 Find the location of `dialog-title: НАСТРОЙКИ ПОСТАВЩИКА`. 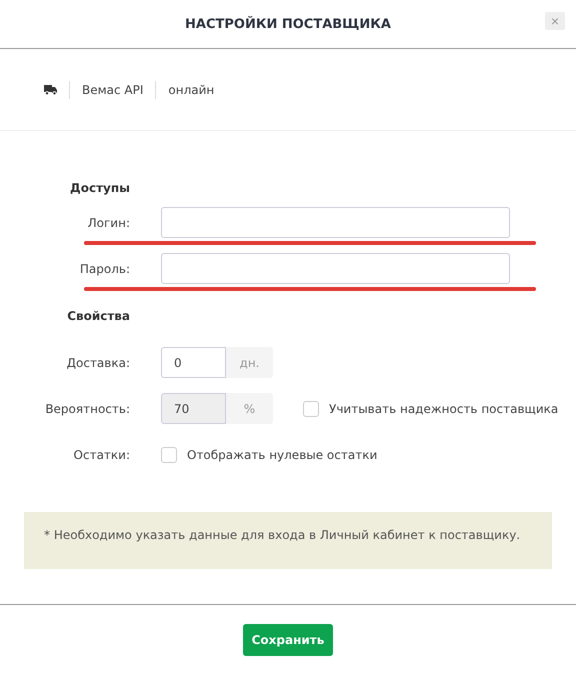

dialog-title: НАСТРОЙКИ ПОСТАВЩИКА is located at coordinates (288, 24).